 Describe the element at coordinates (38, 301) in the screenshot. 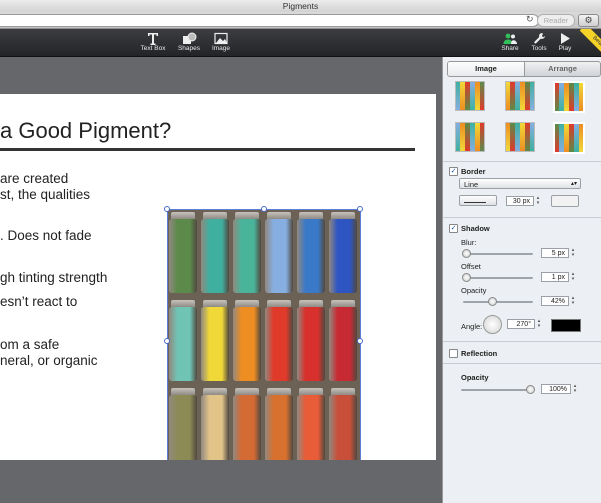

I see `bullet-text: esn’t react to` at that location.